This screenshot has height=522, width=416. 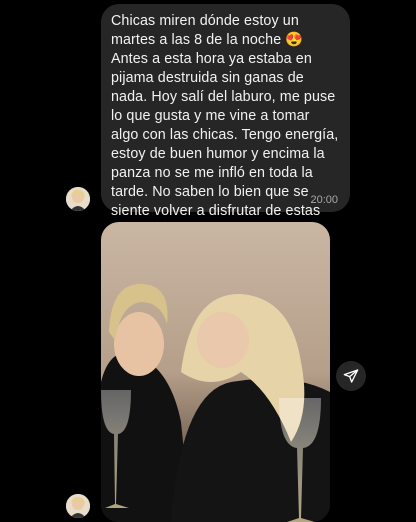 I want to click on message-timestamp: 20:00, so click(x=324, y=200).